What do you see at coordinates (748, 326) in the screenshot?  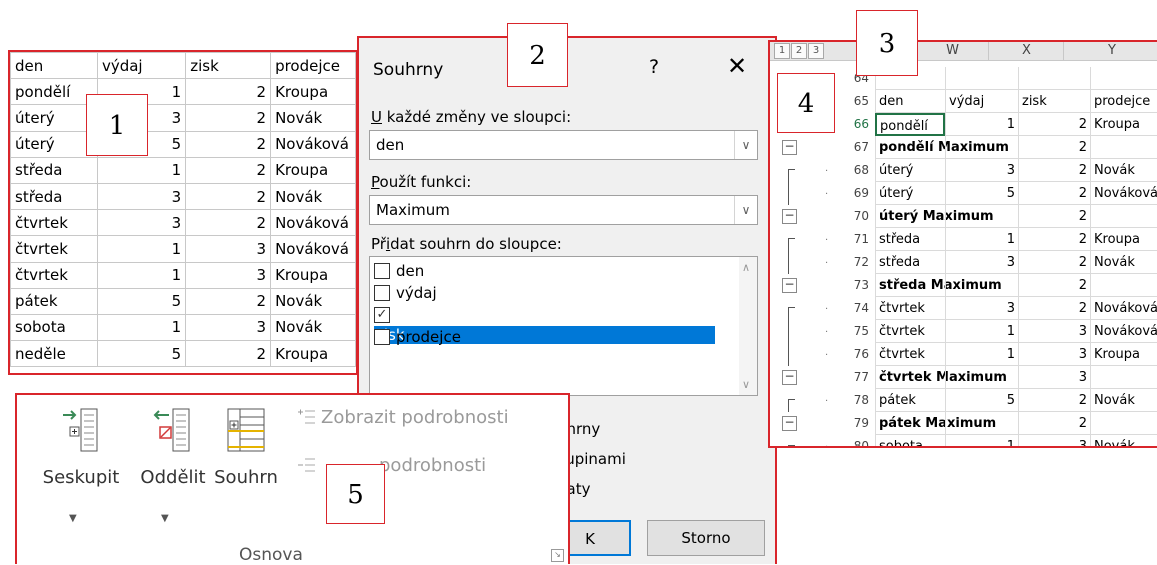 I see `list-scrollbar: ∧ ∨` at bounding box center [748, 326].